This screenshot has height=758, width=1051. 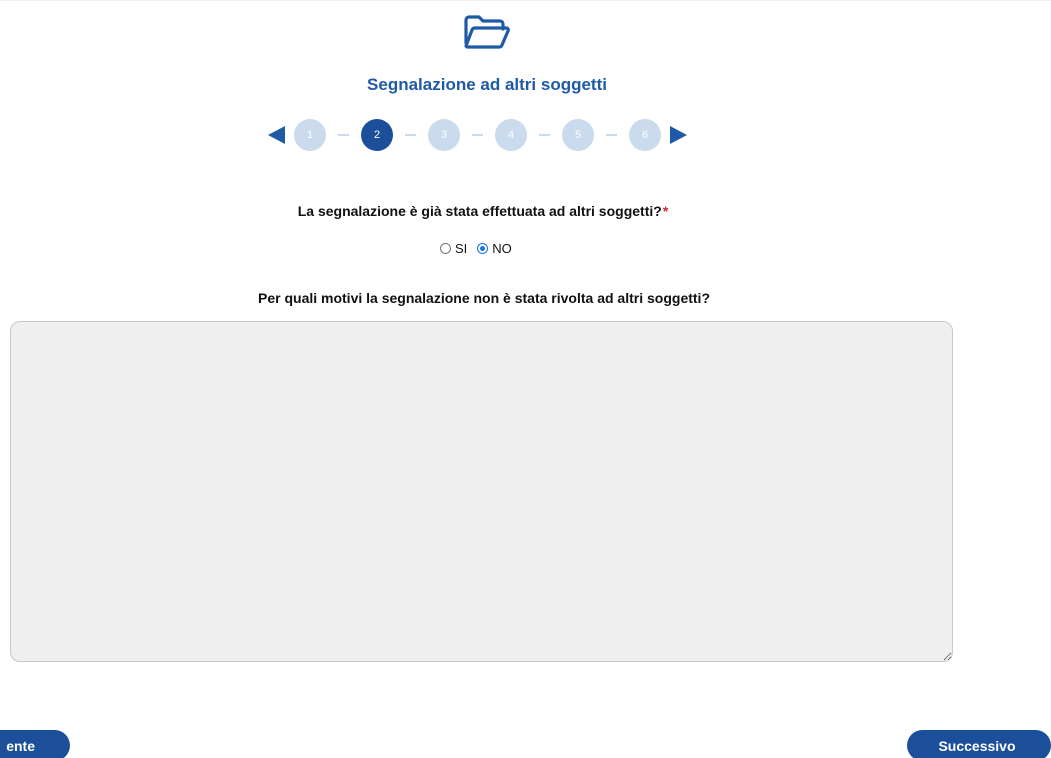 What do you see at coordinates (487, 32) in the screenshot?
I see `folder-open-icon` at bounding box center [487, 32].